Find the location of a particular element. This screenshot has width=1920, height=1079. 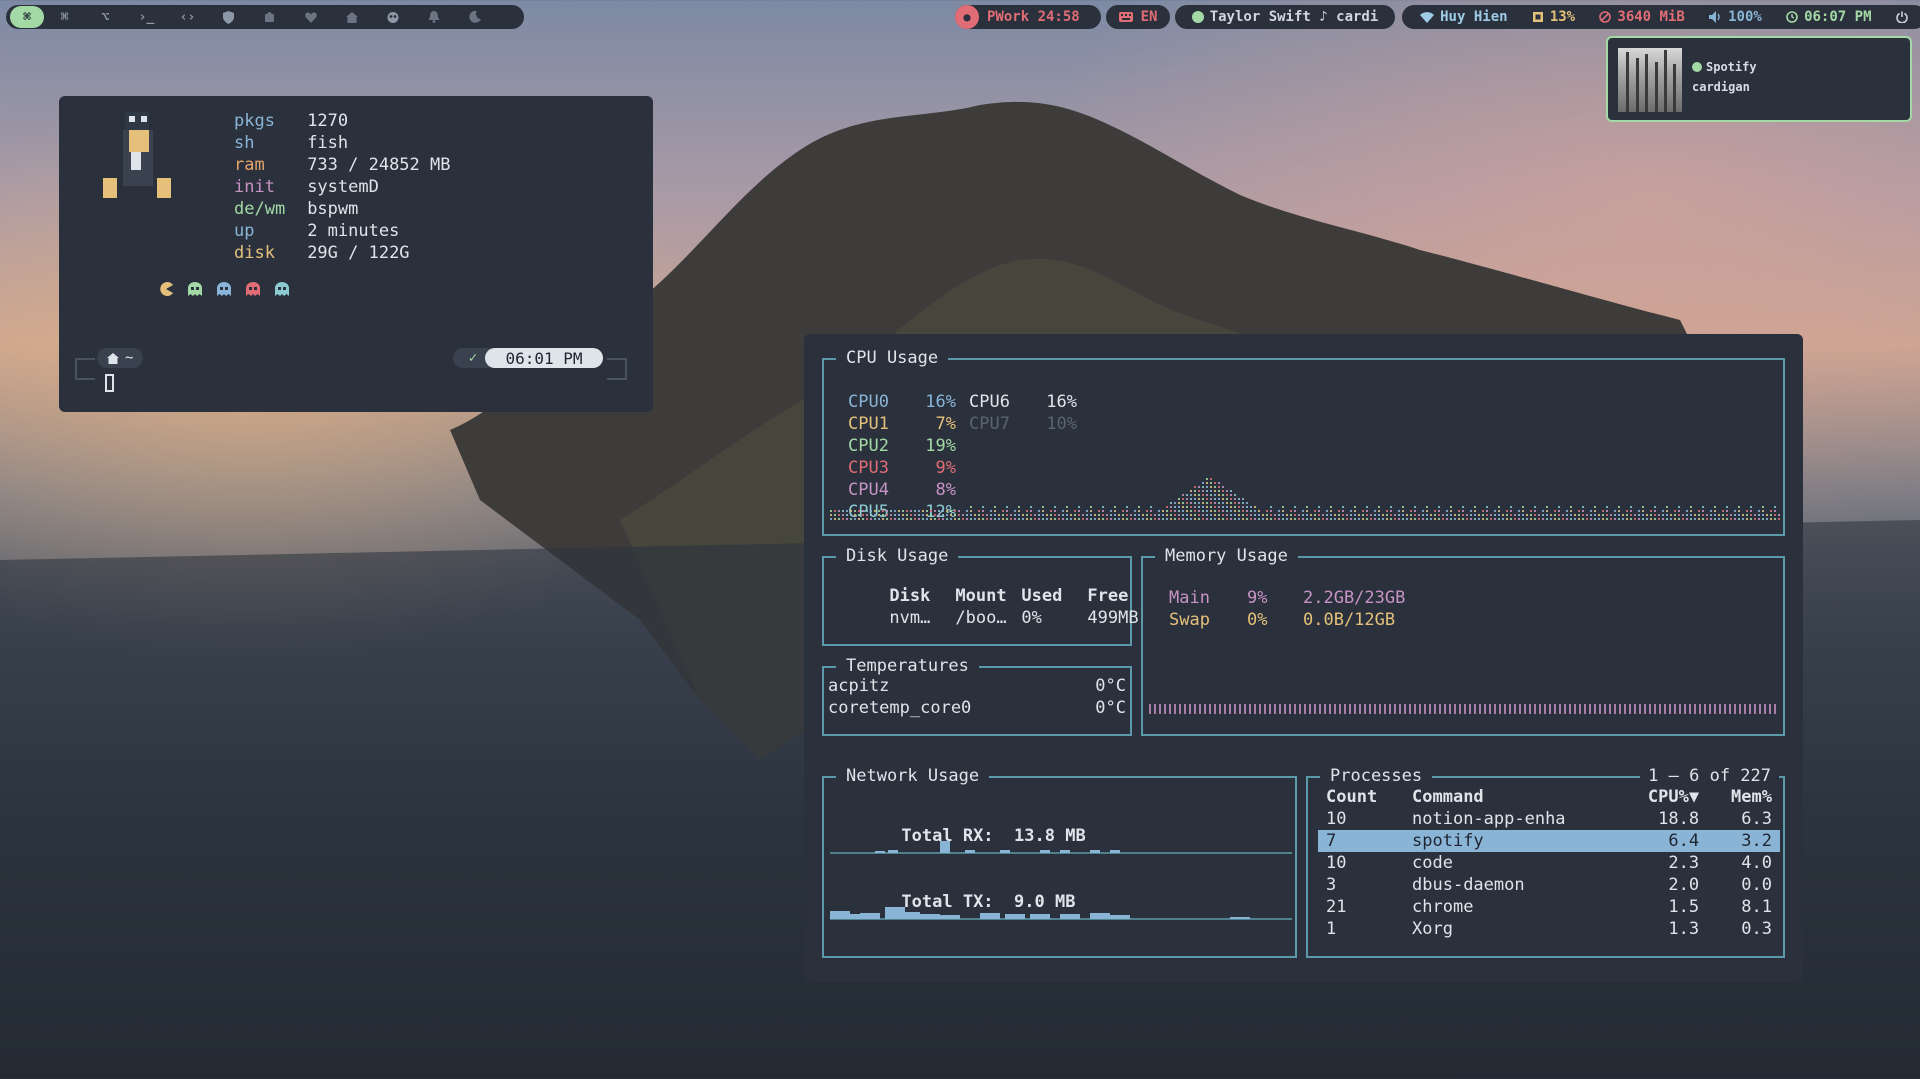

fetch-value: 733 / 24852 MB is located at coordinates (379, 165).